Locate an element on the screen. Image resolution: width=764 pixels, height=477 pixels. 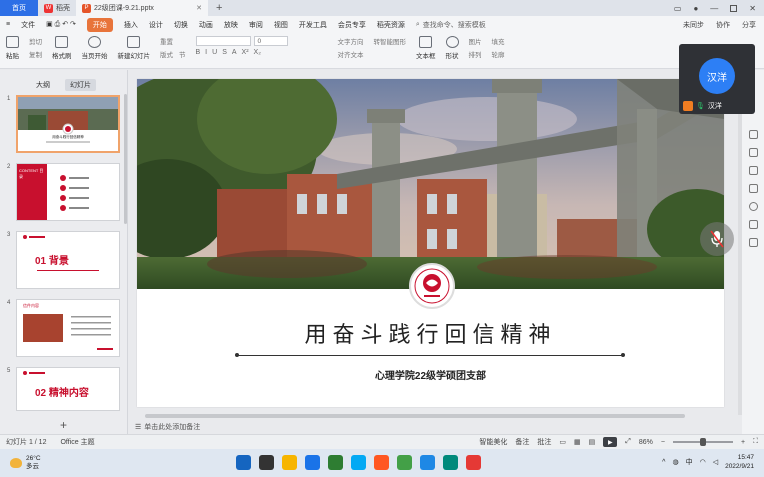
notes-area: ☰ 单击此处添加备注 is located at coordinates (432, 427).